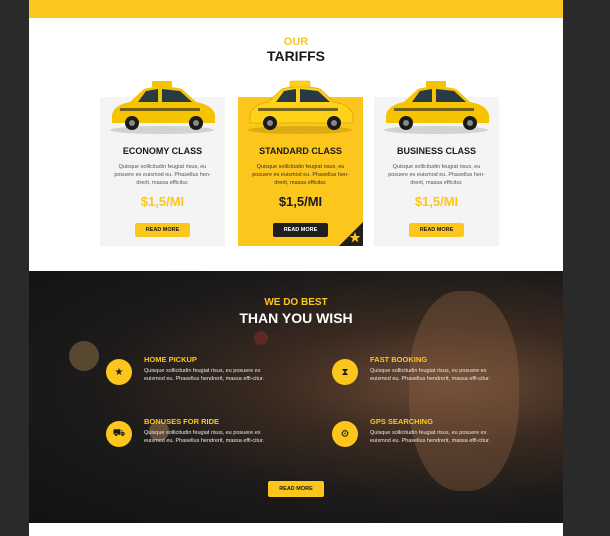  What do you see at coordinates (170, 359) in the screenshot?
I see `feature-title: HOME PICKUP` at bounding box center [170, 359].